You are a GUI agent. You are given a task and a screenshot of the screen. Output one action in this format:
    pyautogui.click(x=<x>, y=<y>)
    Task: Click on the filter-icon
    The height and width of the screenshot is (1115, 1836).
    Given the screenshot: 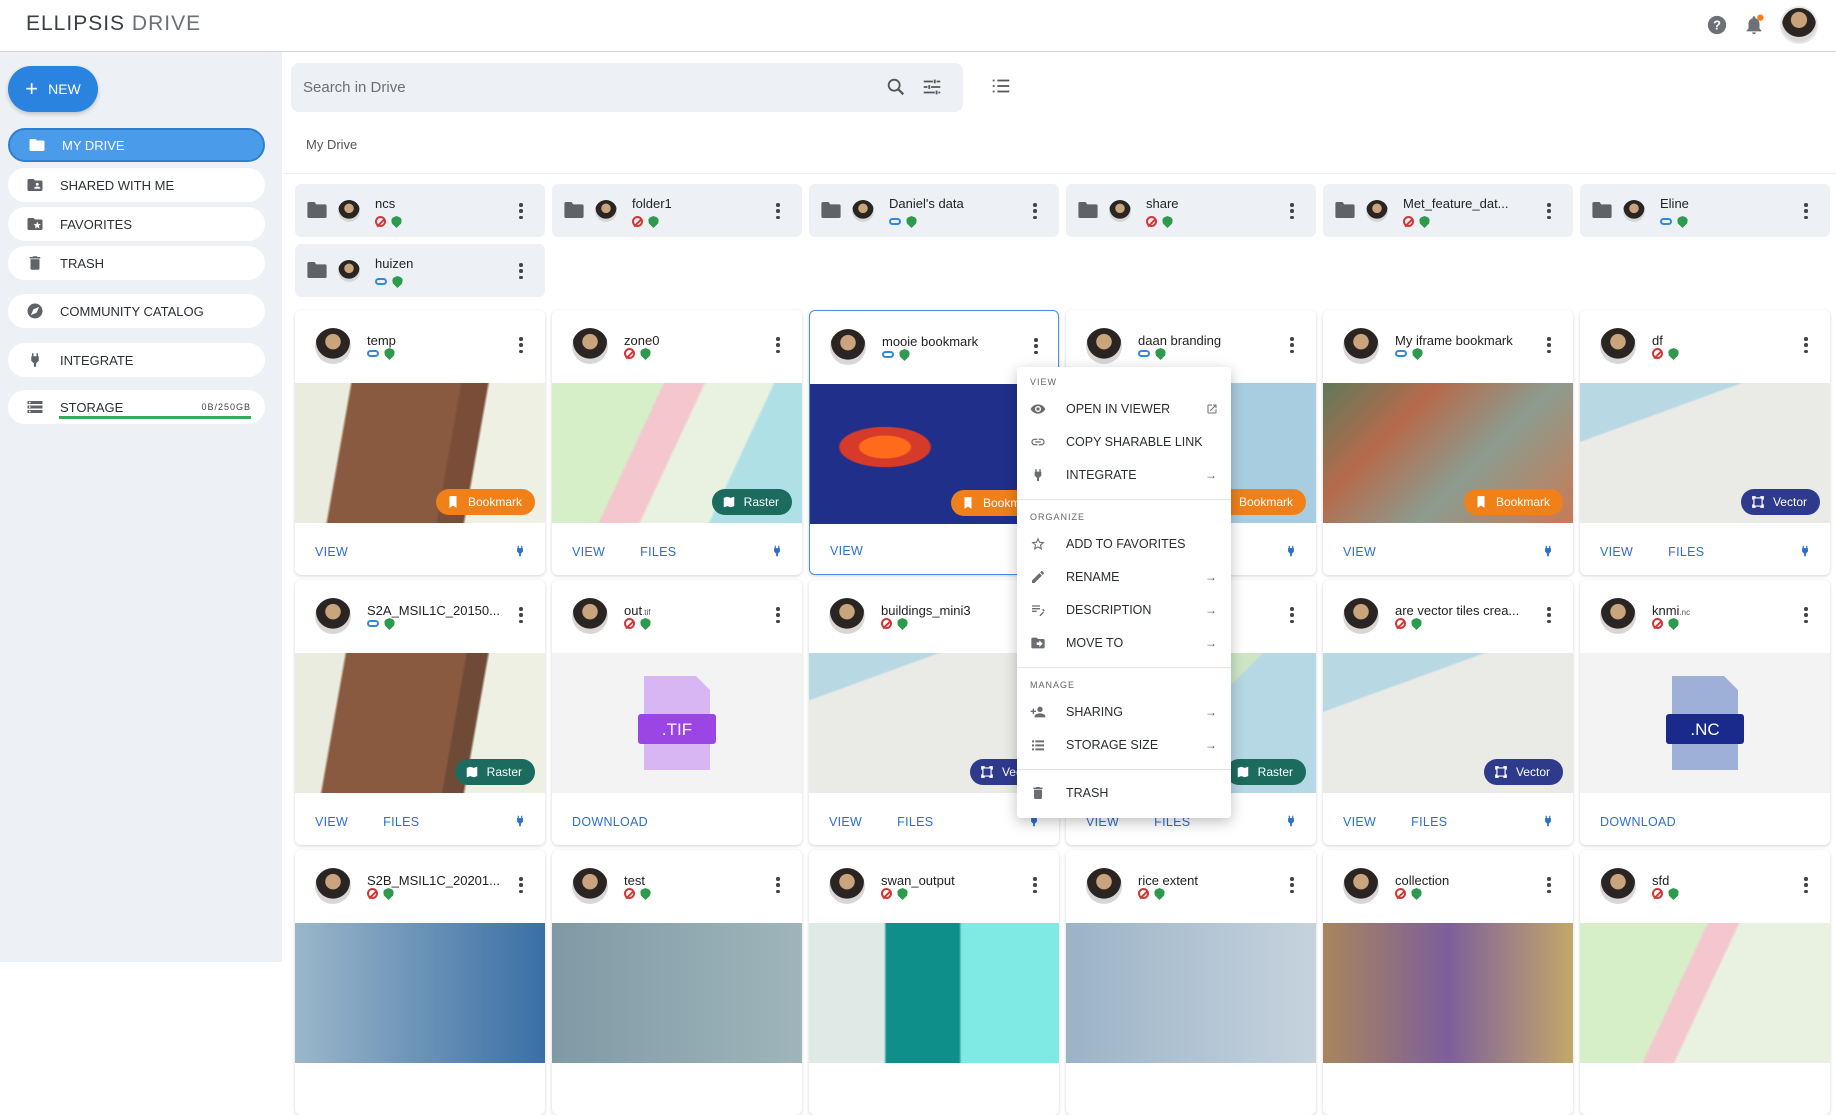 What is the action you would take?
    pyautogui.click(x=932, y=87)
    